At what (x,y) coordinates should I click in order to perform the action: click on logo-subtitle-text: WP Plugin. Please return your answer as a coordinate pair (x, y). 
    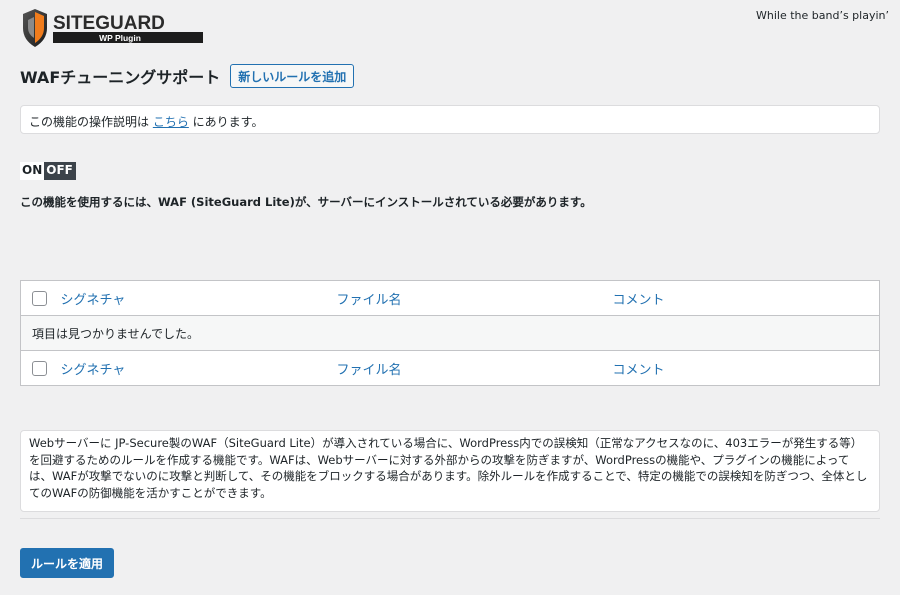
    Looking at the image, I should click on (120, 38).